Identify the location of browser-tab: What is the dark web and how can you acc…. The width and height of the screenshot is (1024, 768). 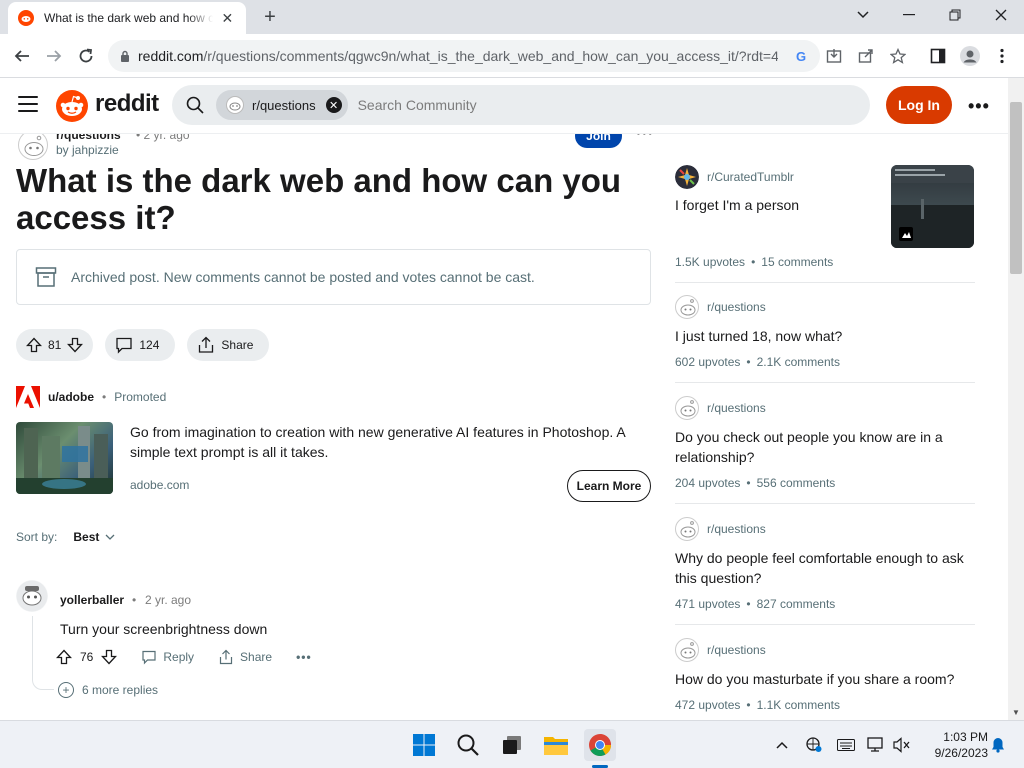
(127, 18).